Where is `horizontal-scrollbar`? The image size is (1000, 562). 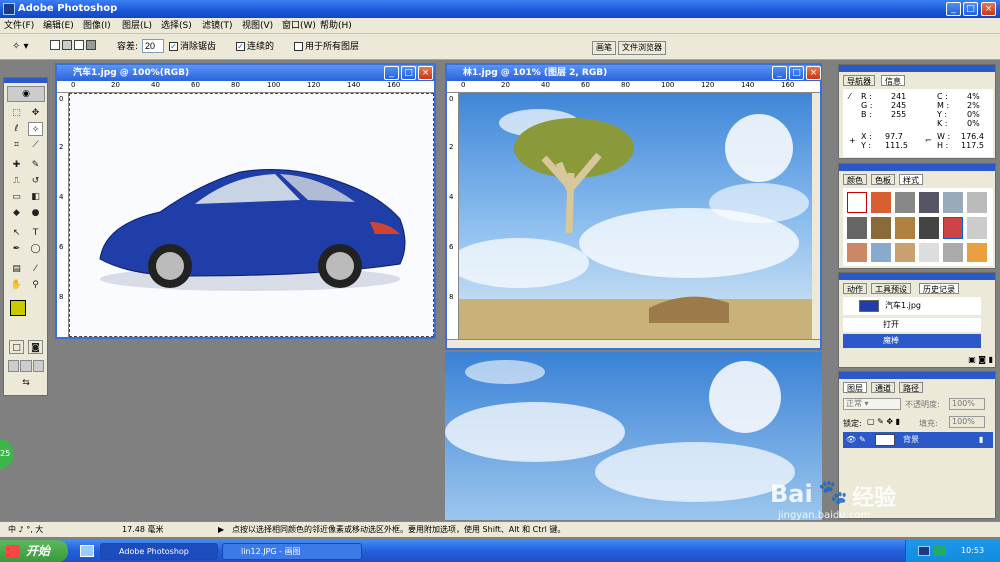
horizontal-scrollbar is located at coordinates (633, 343).